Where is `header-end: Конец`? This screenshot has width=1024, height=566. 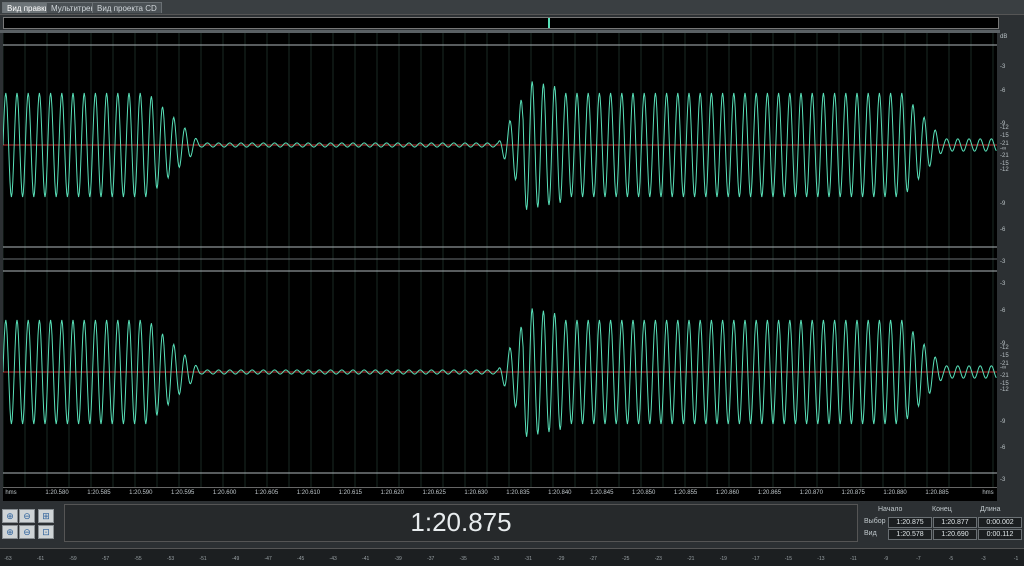 header-end: Конец is located at coordinates (942, 509).